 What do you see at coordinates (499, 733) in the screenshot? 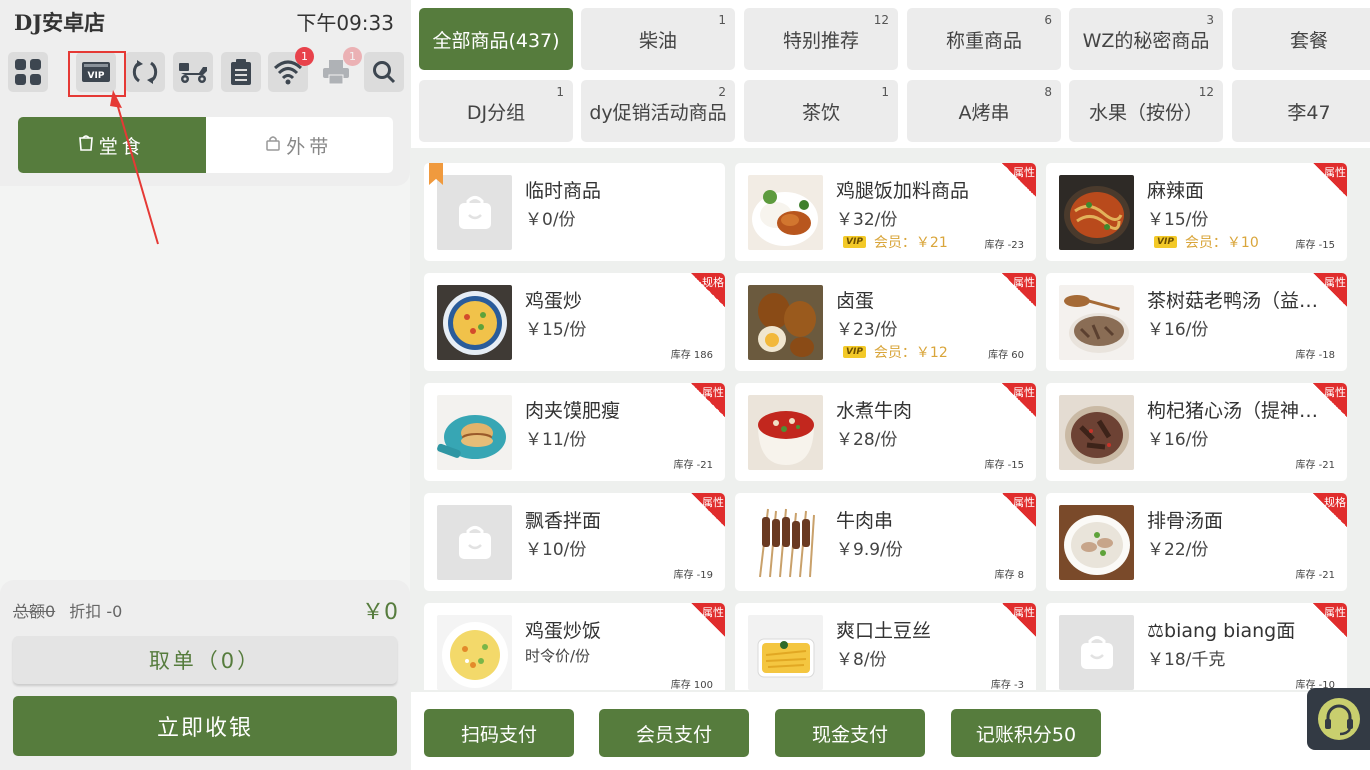
I see `payment-button: 扫码支付` at bounding box center [499, 733].